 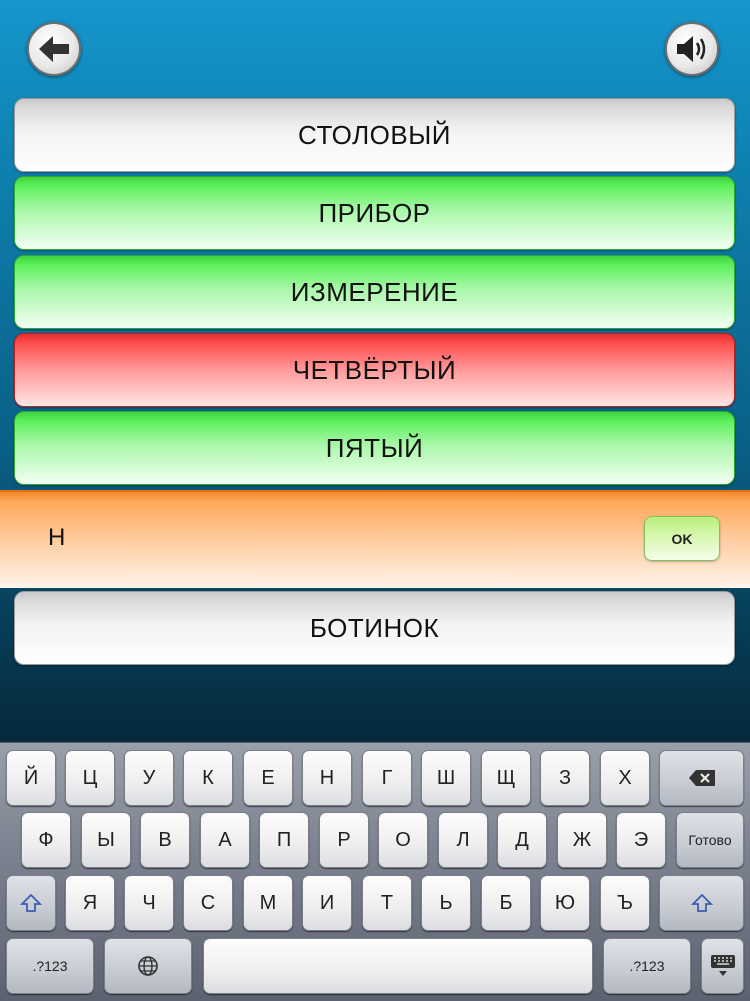 I want to click on arrow-left-icon, so click(x=54, y=49).